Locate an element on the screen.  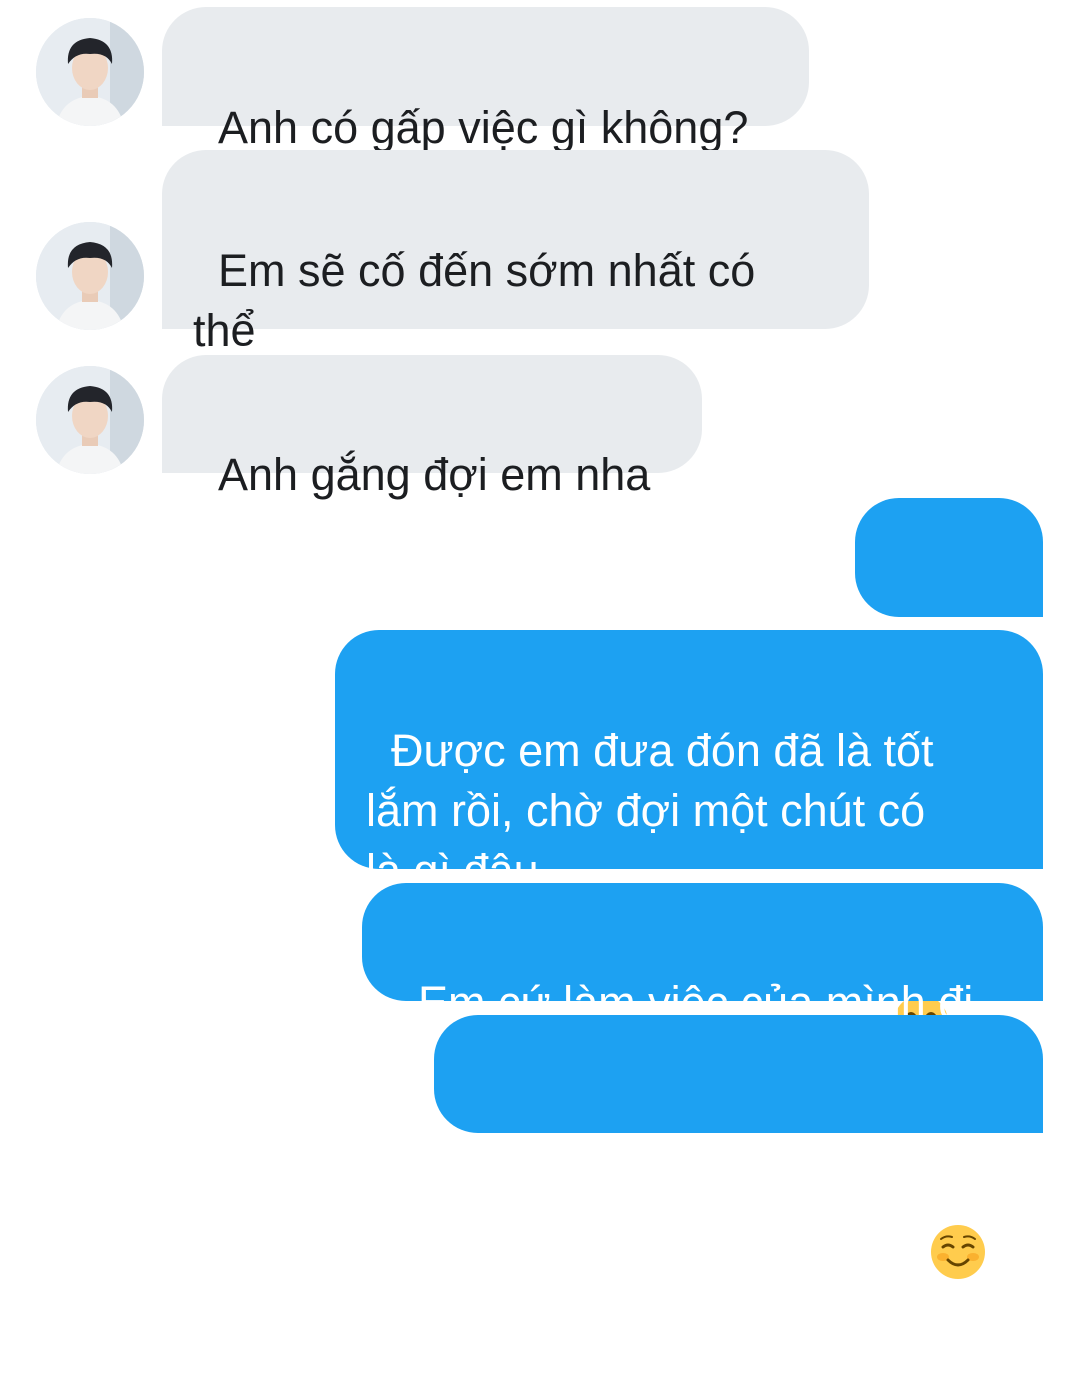
outgoing-message: Bao lâu anh cũng đợi is located at coordinates (738, 1200).